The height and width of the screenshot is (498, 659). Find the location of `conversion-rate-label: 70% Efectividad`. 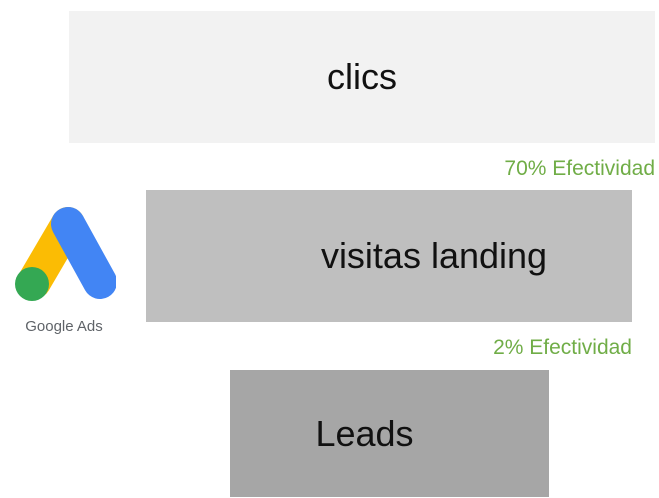

conversion-rate-label: 70% Efectividad is located at coordinates (579, 168).